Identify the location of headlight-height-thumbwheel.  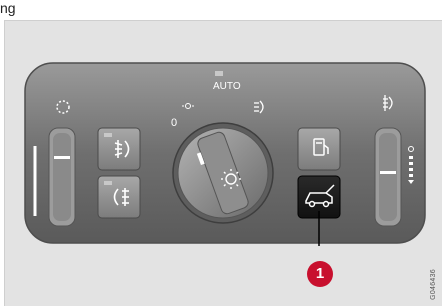
(388, 177).